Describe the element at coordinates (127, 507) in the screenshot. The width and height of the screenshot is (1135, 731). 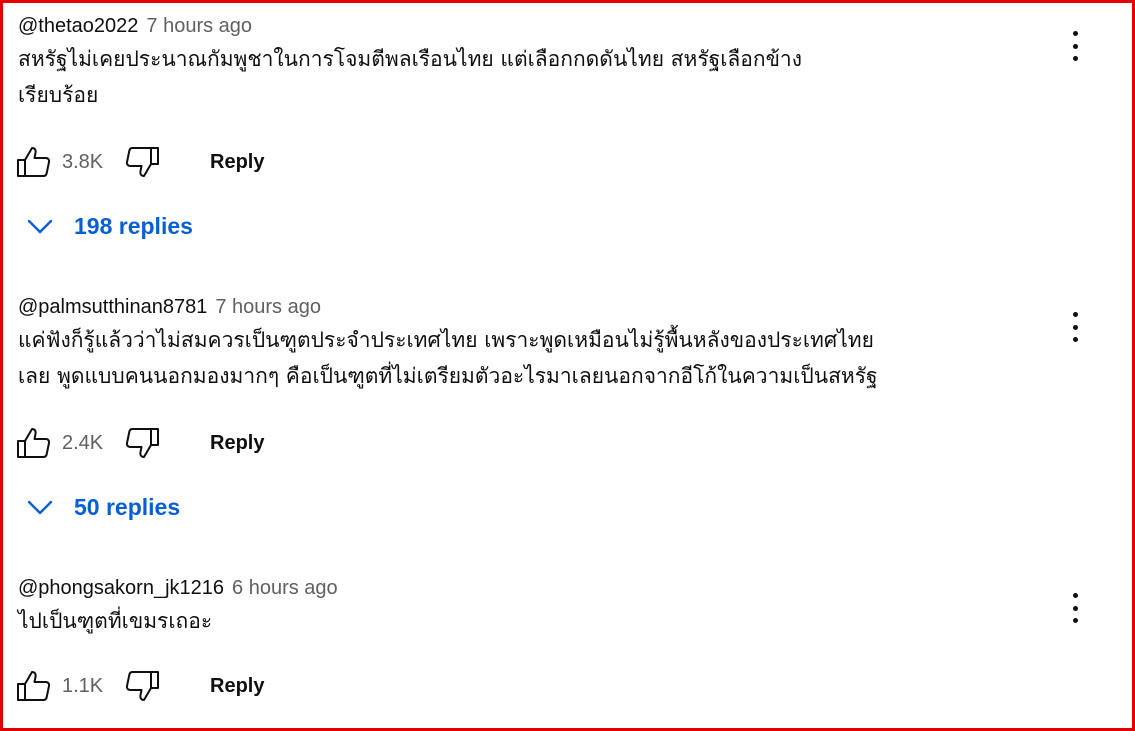
I see `replies-count-label: 50 replies` at that location.